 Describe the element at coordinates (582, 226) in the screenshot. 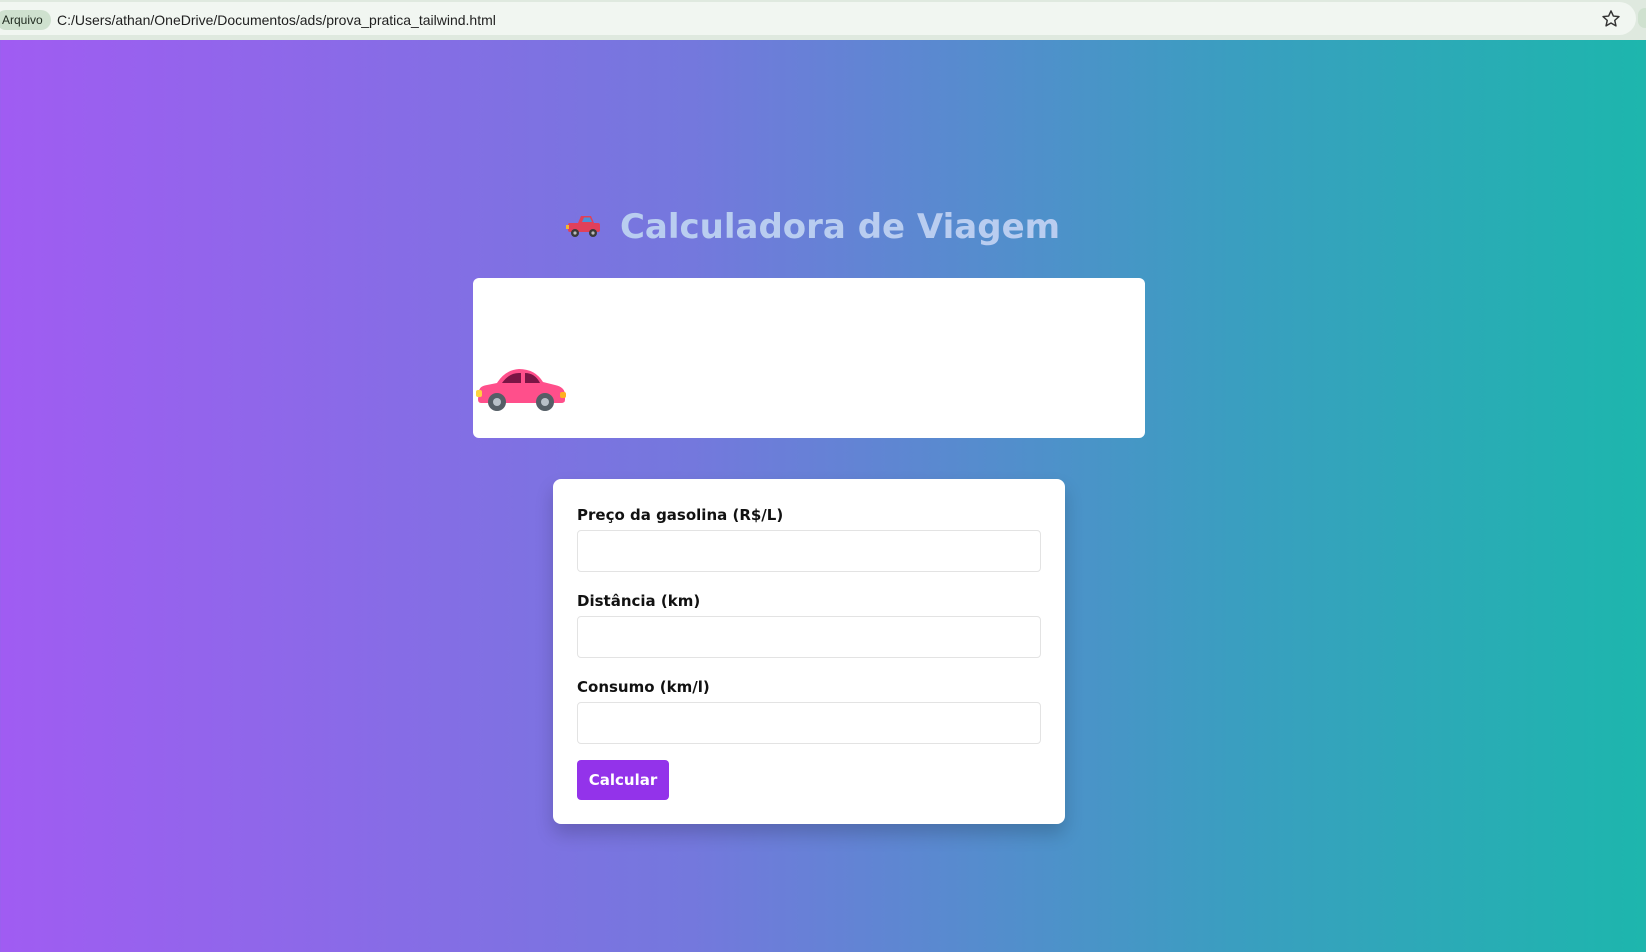

I see `pickup-truck-icon` at that location.